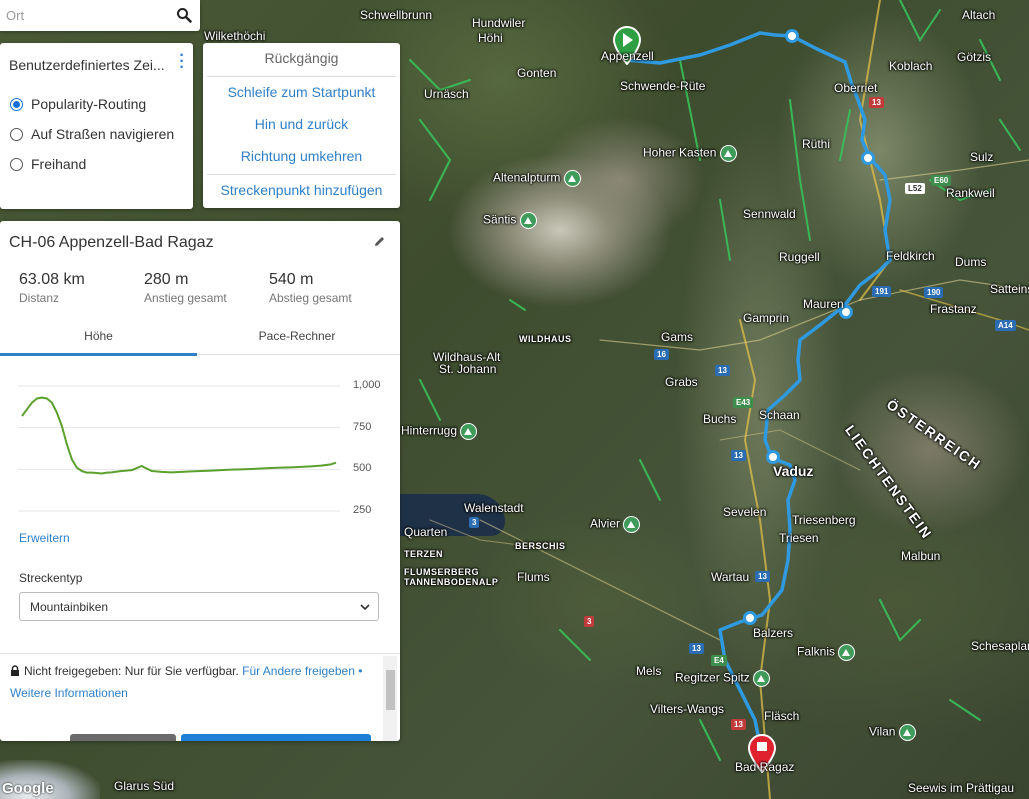  I want to click on road-shield: 191, so click(882, 291).